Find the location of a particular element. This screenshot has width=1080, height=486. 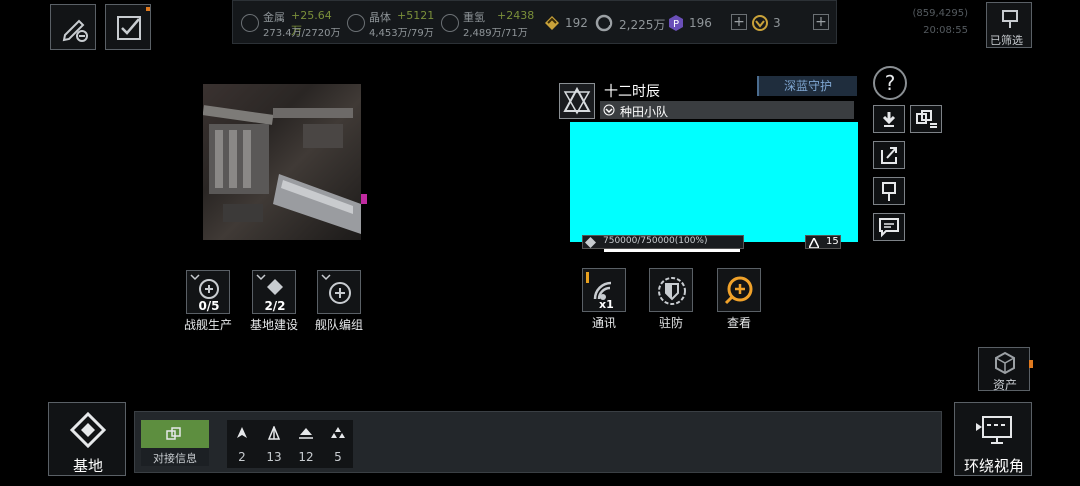

pin-button is located at coordinates (889, 191).